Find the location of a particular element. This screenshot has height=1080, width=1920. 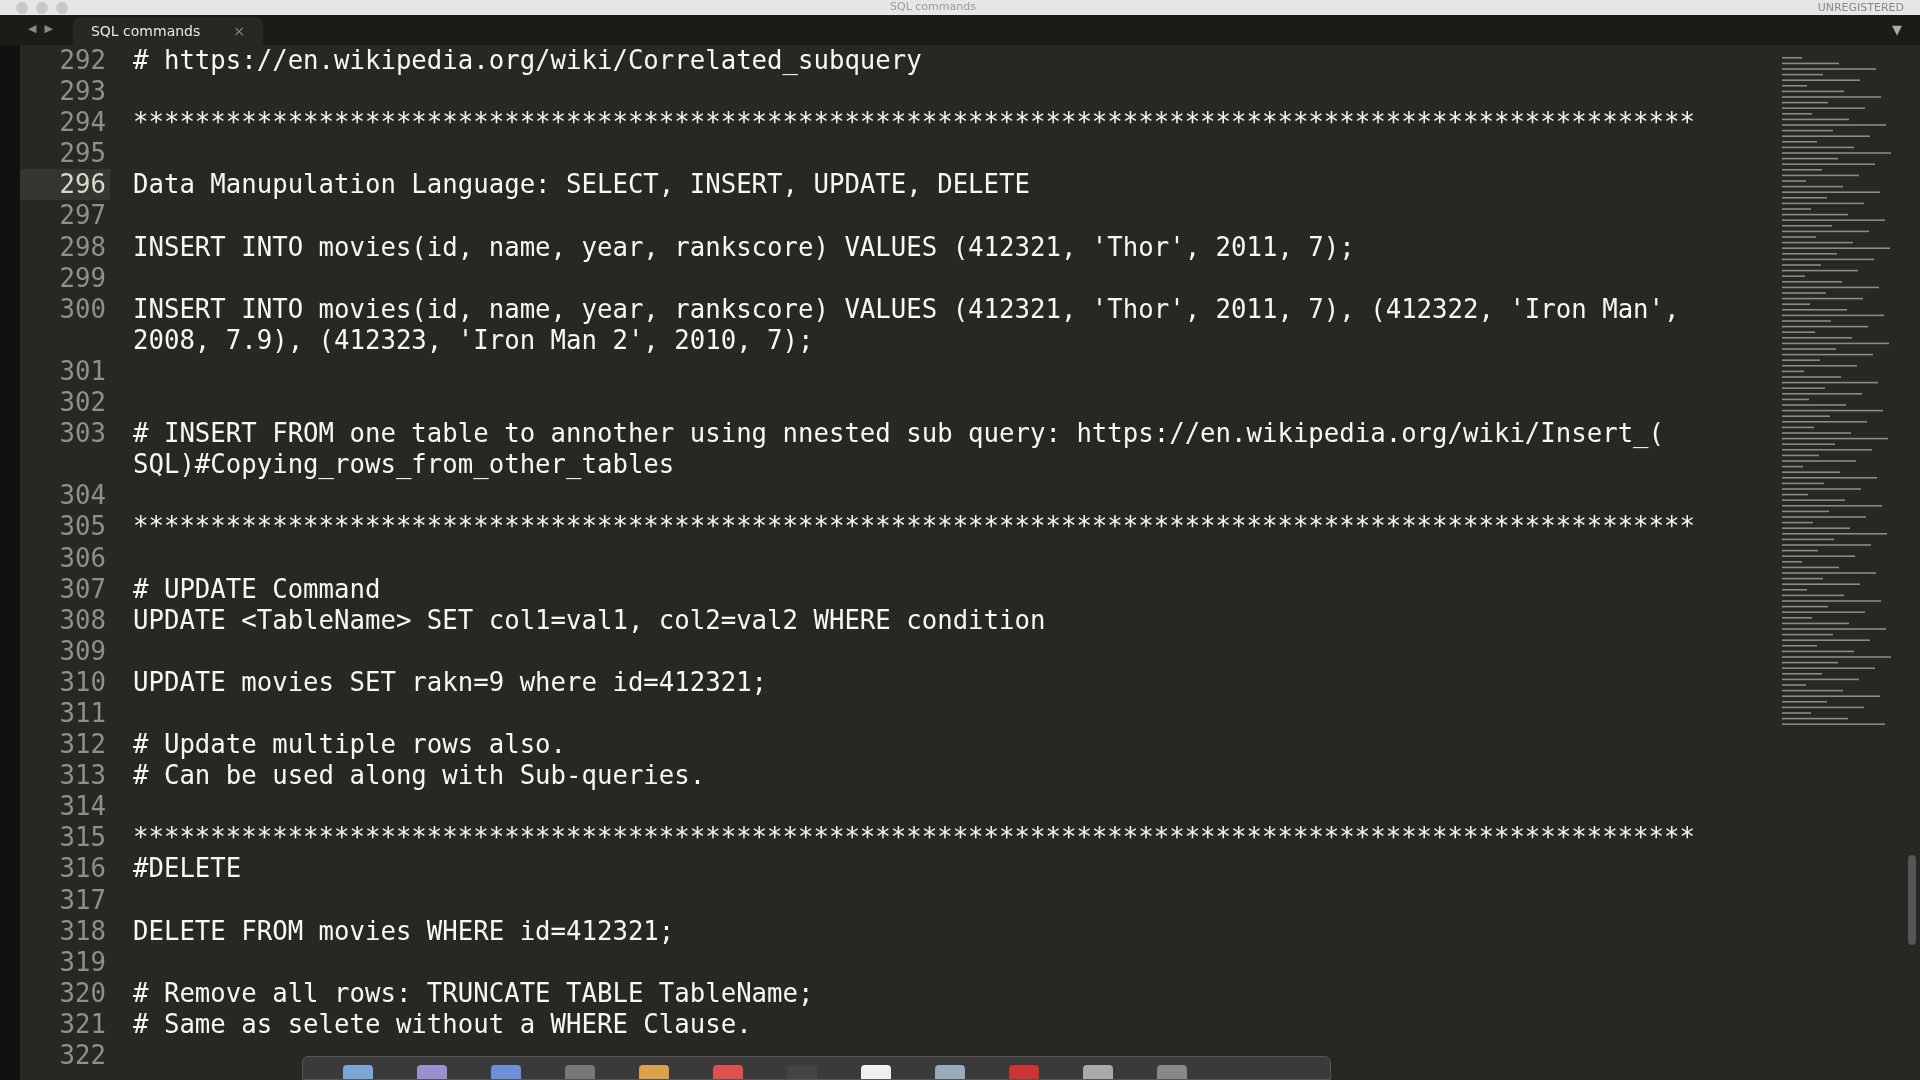

line-number: 317 is located at coordinates (82, 900).